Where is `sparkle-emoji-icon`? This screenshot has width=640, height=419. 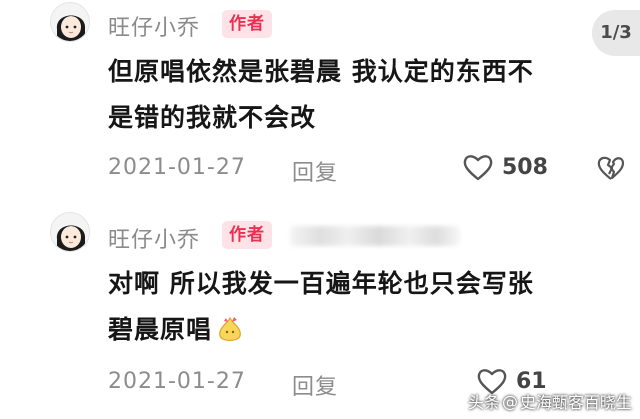 sparkle-emoji-icon is located at coordinates (230, 336).